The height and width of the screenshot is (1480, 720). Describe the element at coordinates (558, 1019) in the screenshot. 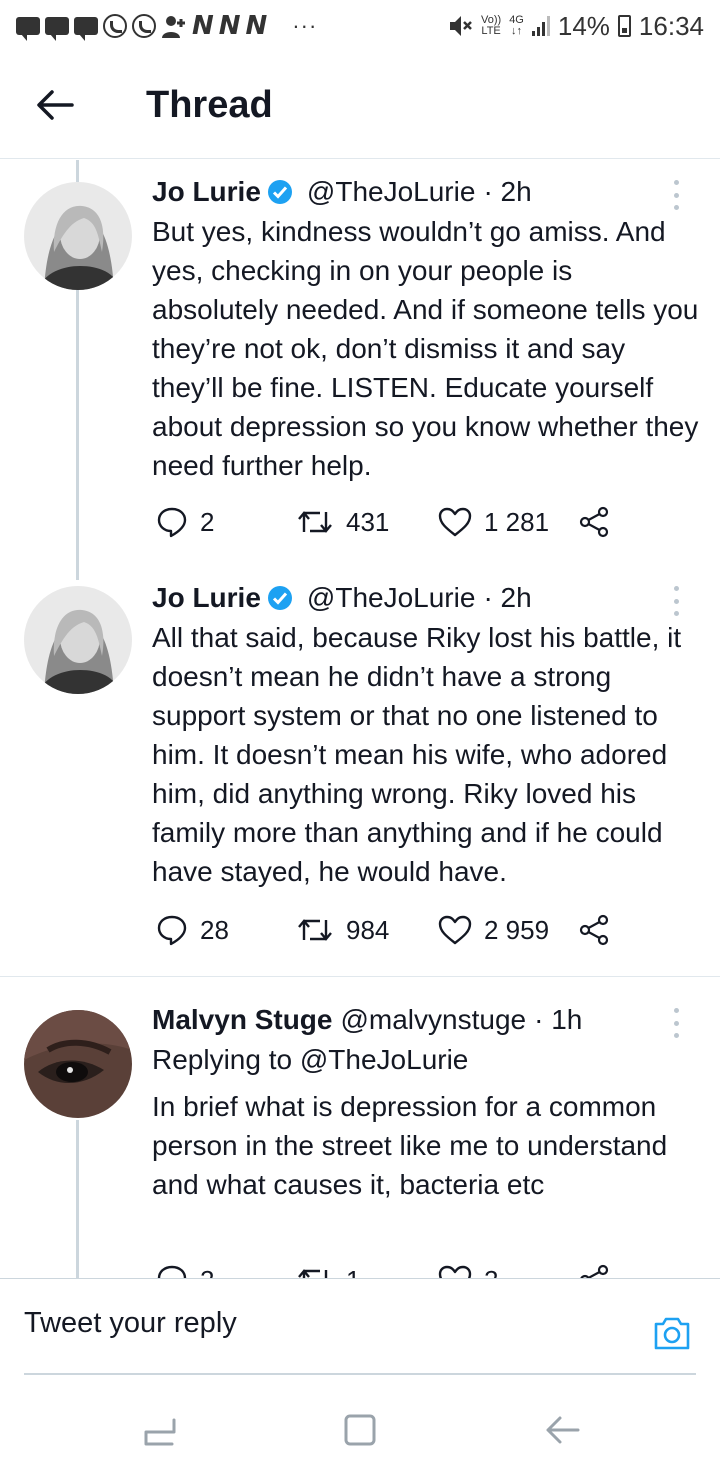

I see `tweet-time: · 1h` at that location.